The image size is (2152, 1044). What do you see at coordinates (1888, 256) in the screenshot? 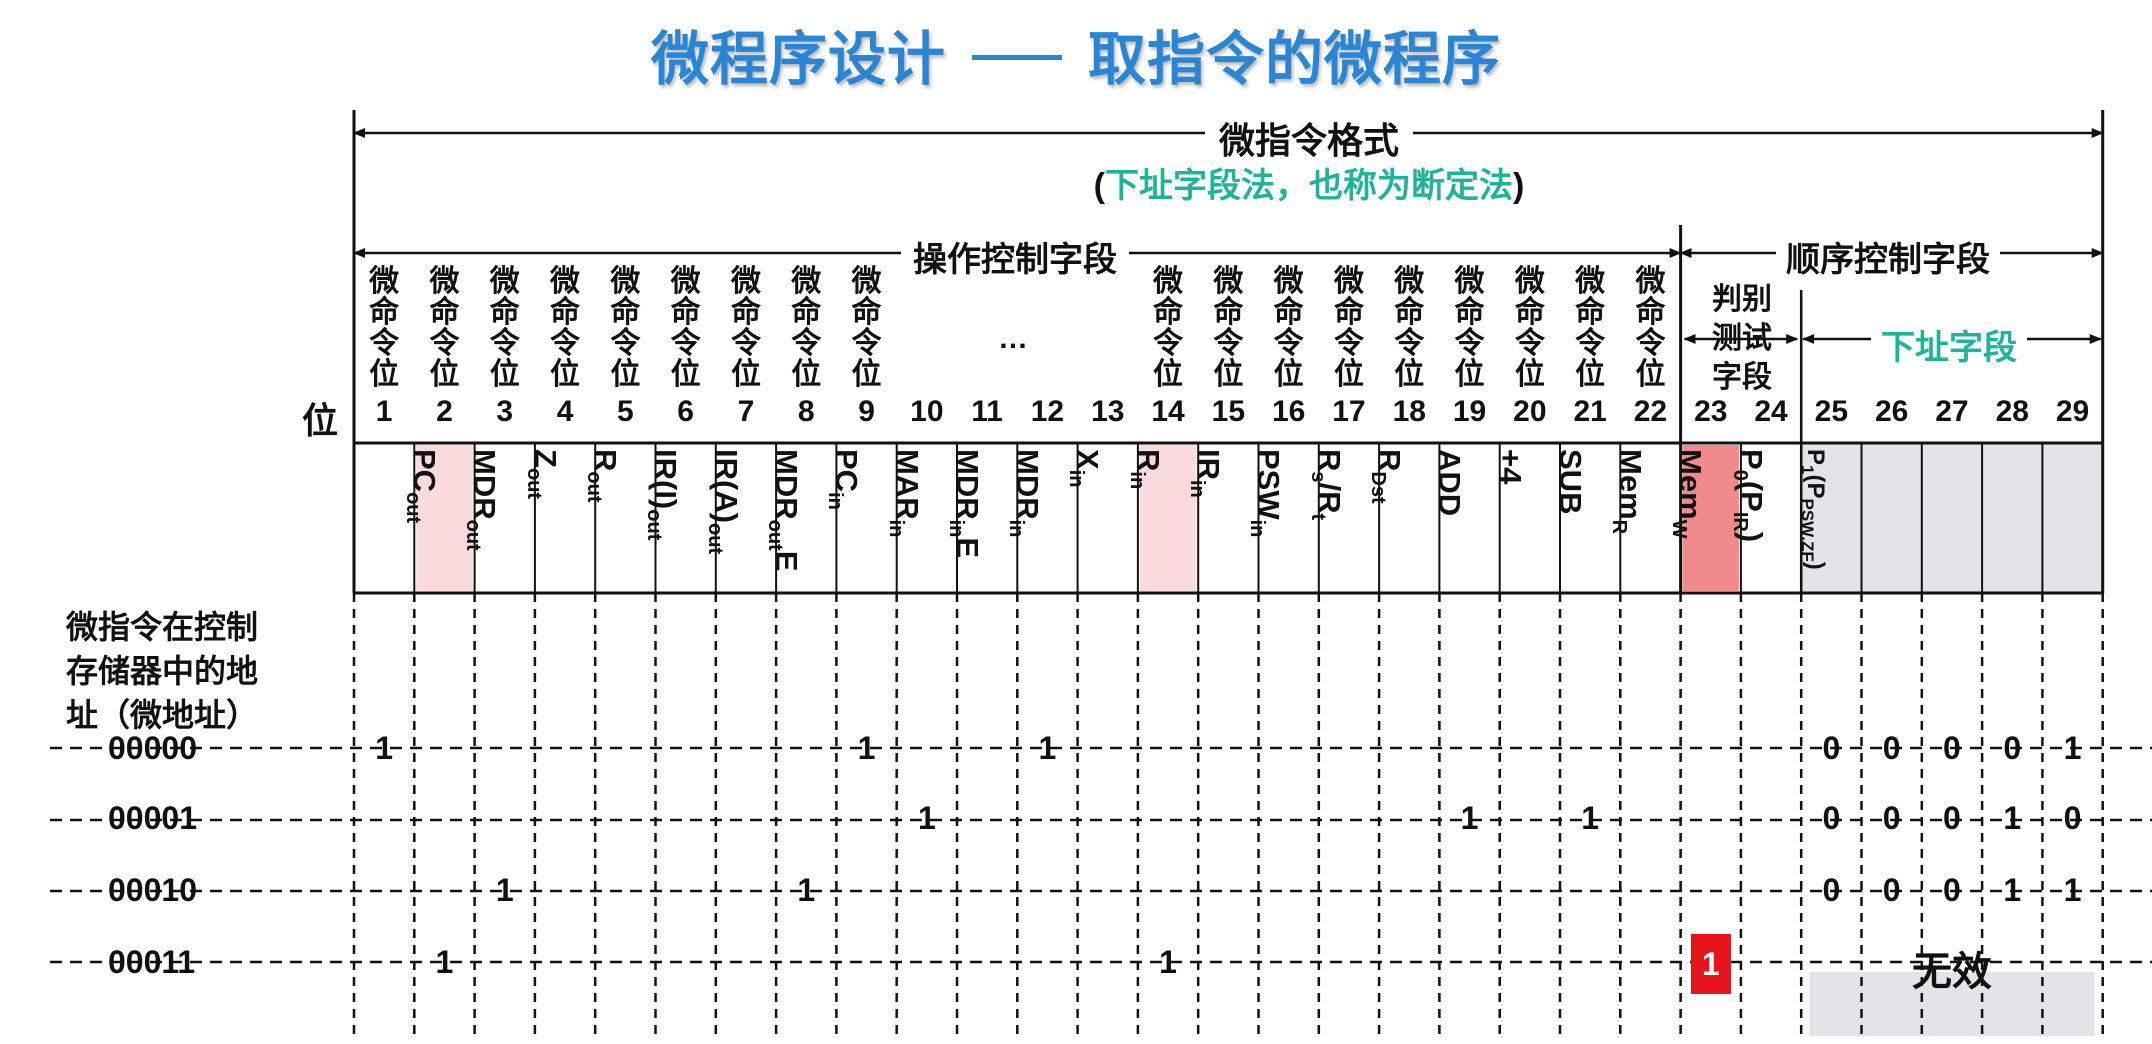
I see `sequence-field-label: 顺序控制字段` at bounding box center [1888, 256].